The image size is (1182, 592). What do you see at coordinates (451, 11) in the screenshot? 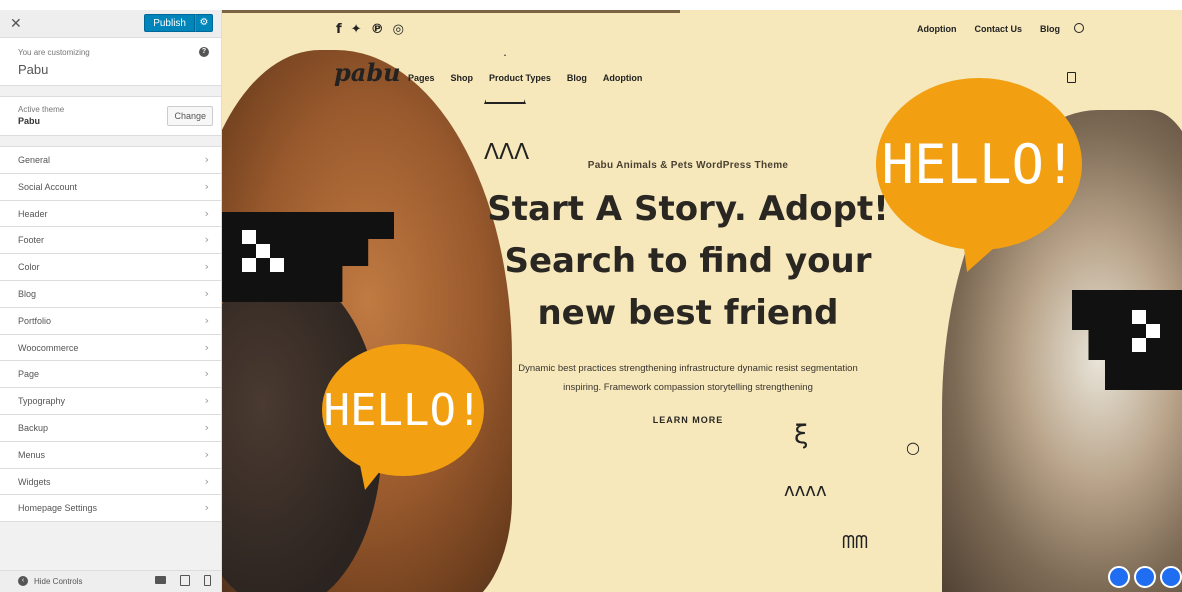
I see `loading-bar` at bounding box center [451, 11].